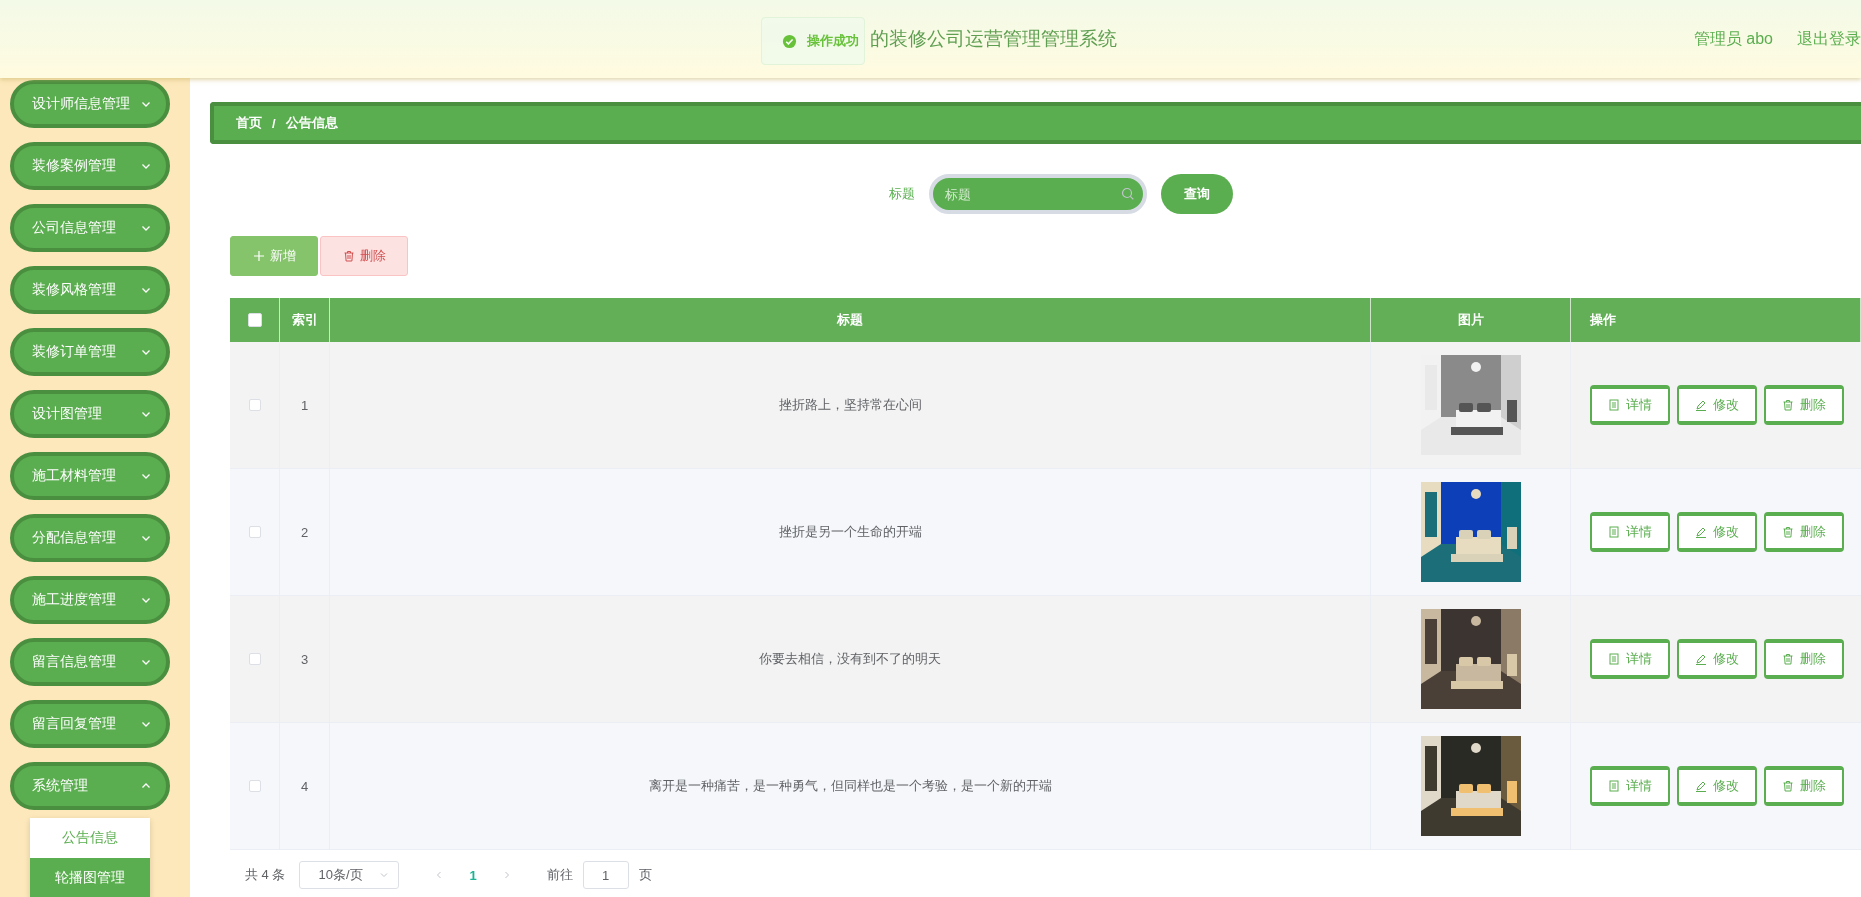 Image resolution: width=1861 pixels, height=897 pixels. Describe the element at coordinates (90, 166) in the screenshot. I see `menu-item: 装修案例管理` at that location.